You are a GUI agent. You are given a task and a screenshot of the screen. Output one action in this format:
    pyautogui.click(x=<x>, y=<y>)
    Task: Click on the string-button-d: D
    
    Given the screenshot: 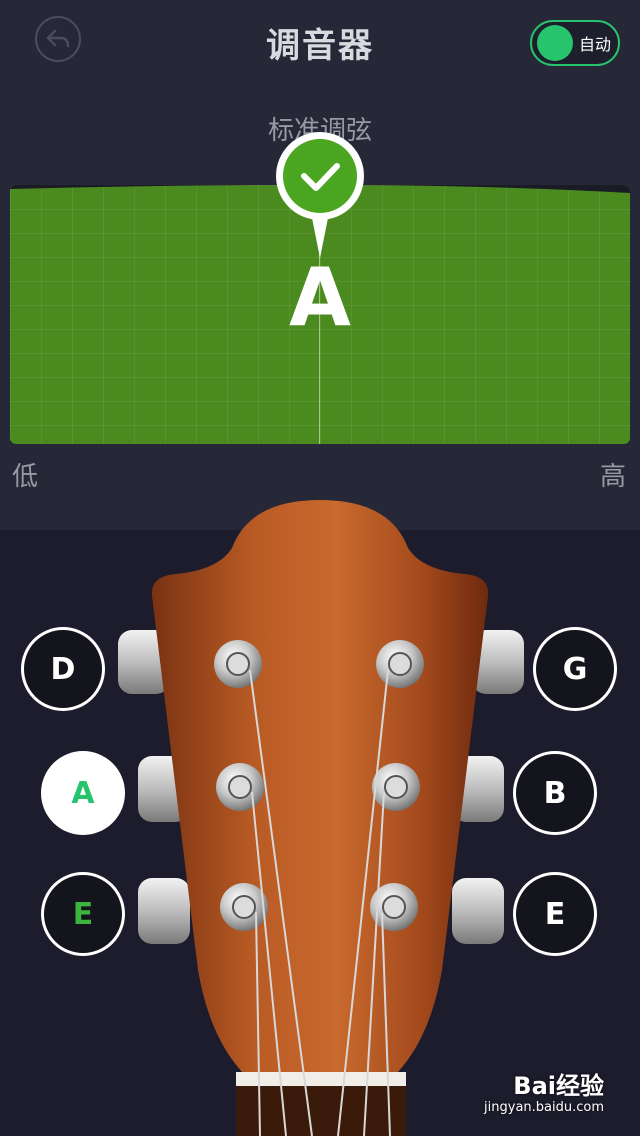 What is the action you would take?
    pyautogui.click(x=63, y=669)
    